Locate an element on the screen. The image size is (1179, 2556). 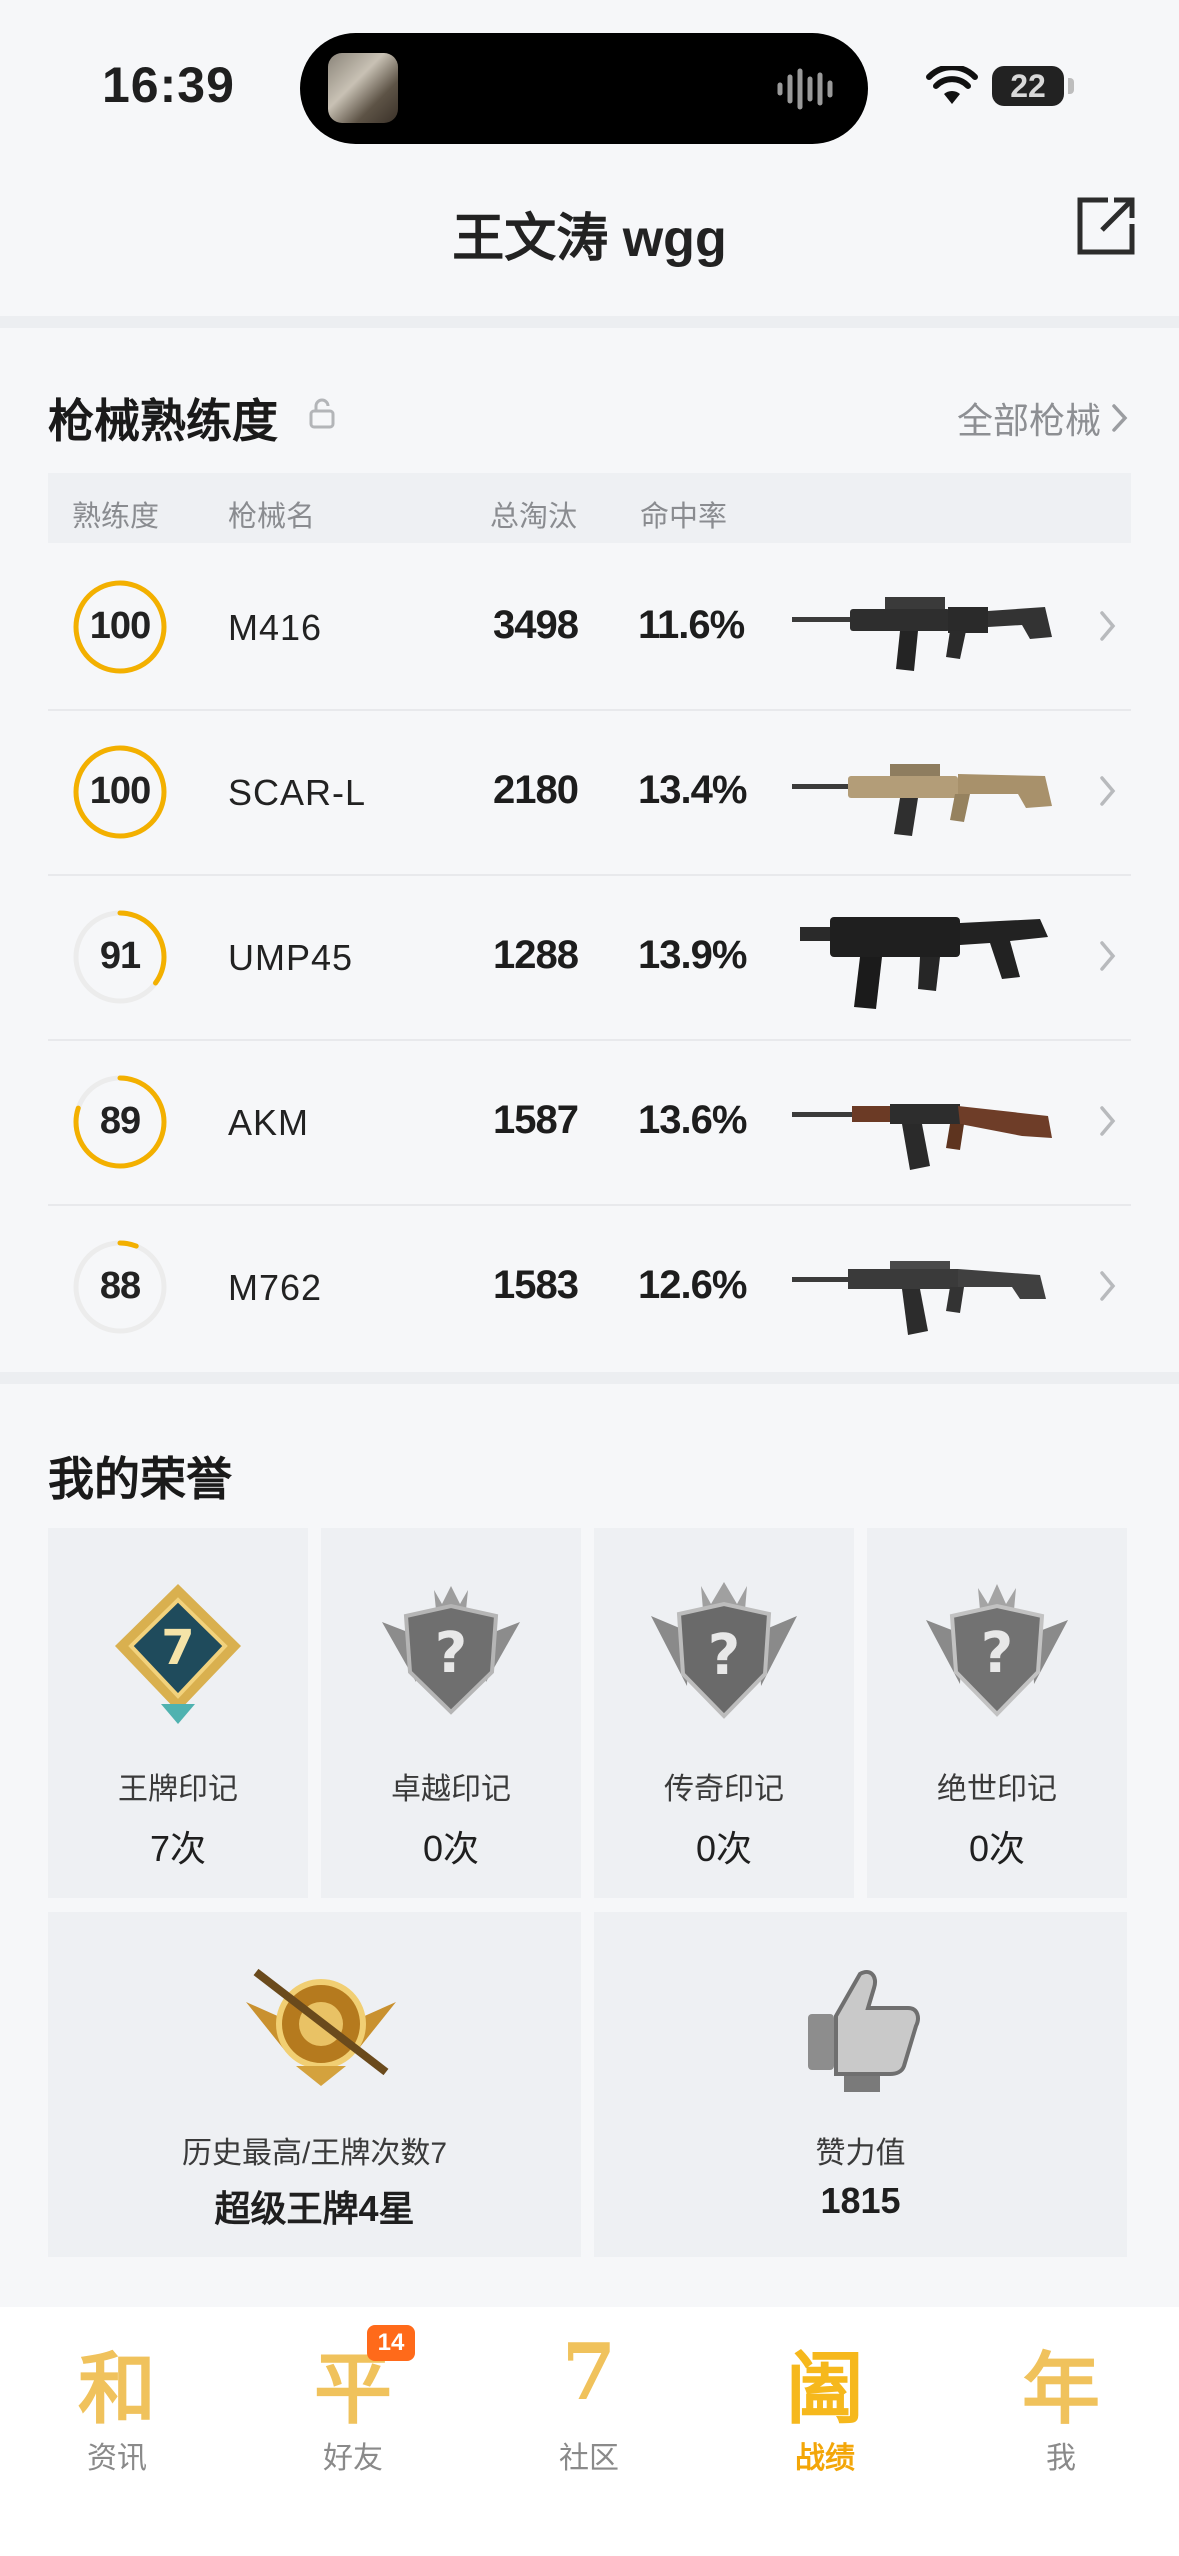
proficiency-value: 88 is located at coordinates (120, 1286).